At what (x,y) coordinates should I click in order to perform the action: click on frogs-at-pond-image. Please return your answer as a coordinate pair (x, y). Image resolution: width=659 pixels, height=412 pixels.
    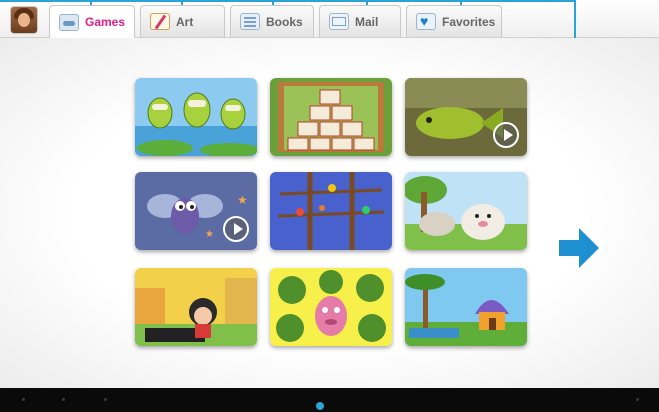
    Looking at the image, I should click on (196, 117).